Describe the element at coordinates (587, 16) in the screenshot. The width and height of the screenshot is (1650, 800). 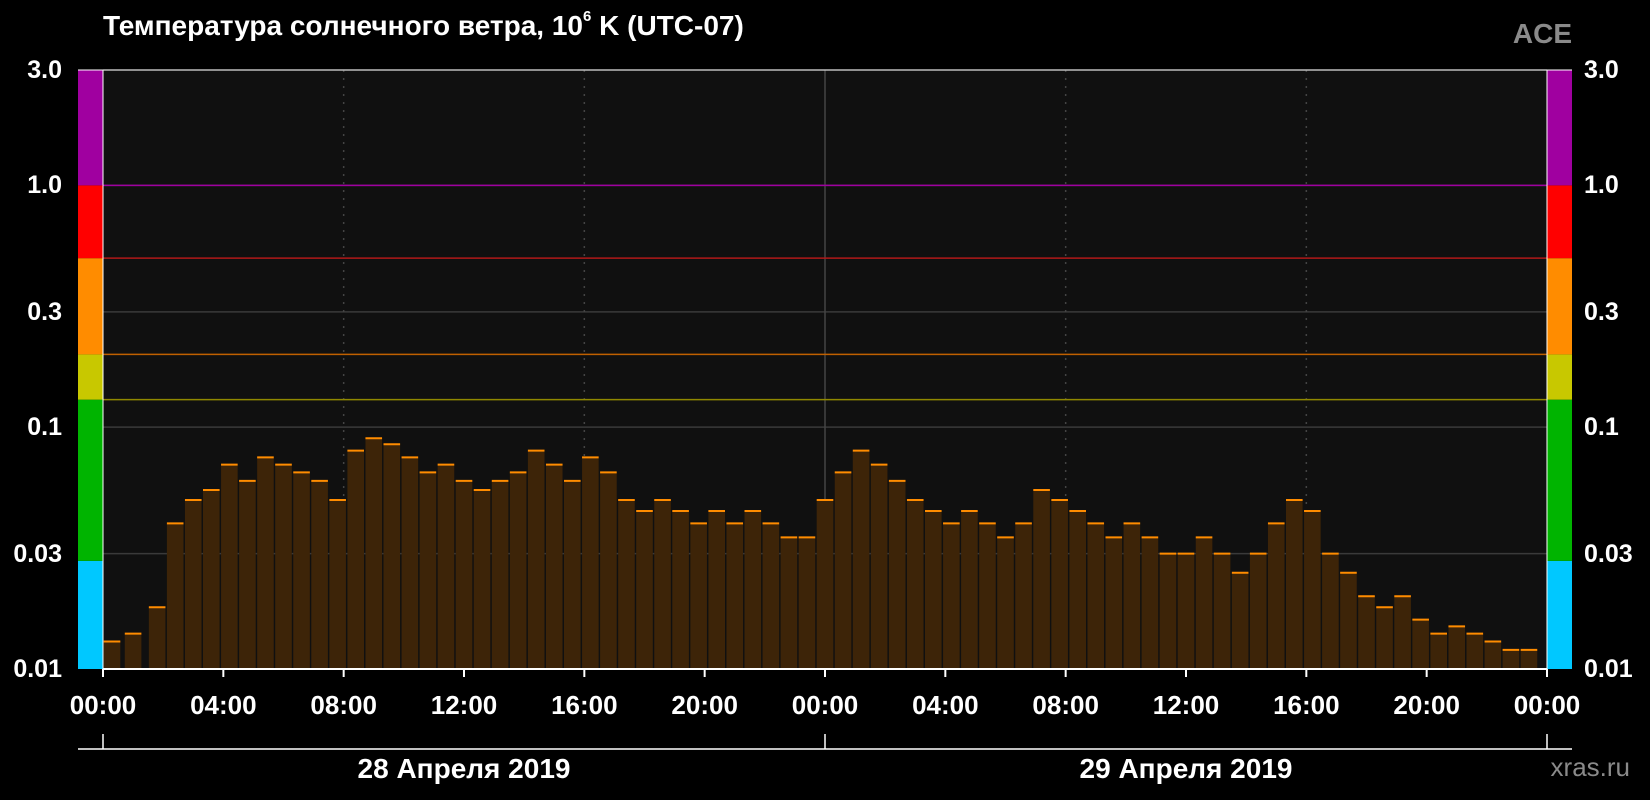
I see `chart-title-exponent: 6` at that location.